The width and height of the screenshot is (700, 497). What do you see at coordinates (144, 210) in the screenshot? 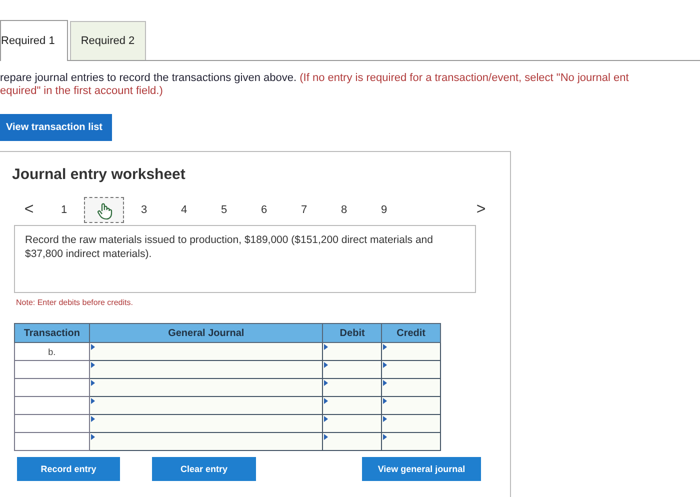
I see `page-tab: 3` at bounding box center [144, 210].